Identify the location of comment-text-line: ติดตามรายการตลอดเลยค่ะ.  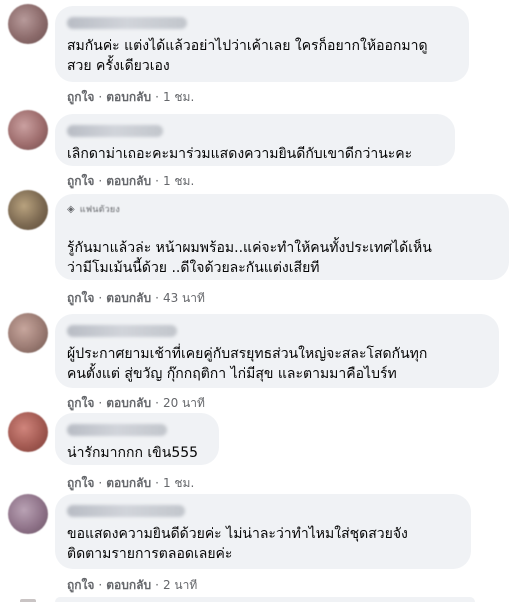
(150, 554).